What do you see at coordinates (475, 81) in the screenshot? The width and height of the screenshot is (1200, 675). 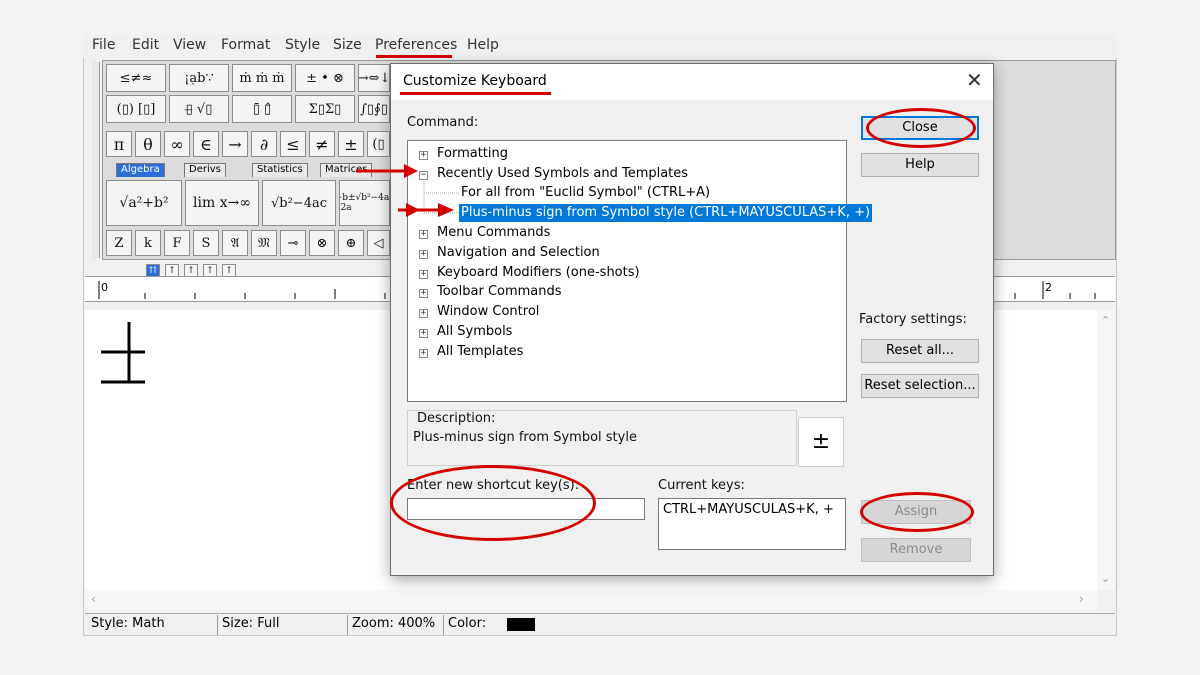 I see `dialog-title: Customize Keyboard` at bounding box center [475, 81].